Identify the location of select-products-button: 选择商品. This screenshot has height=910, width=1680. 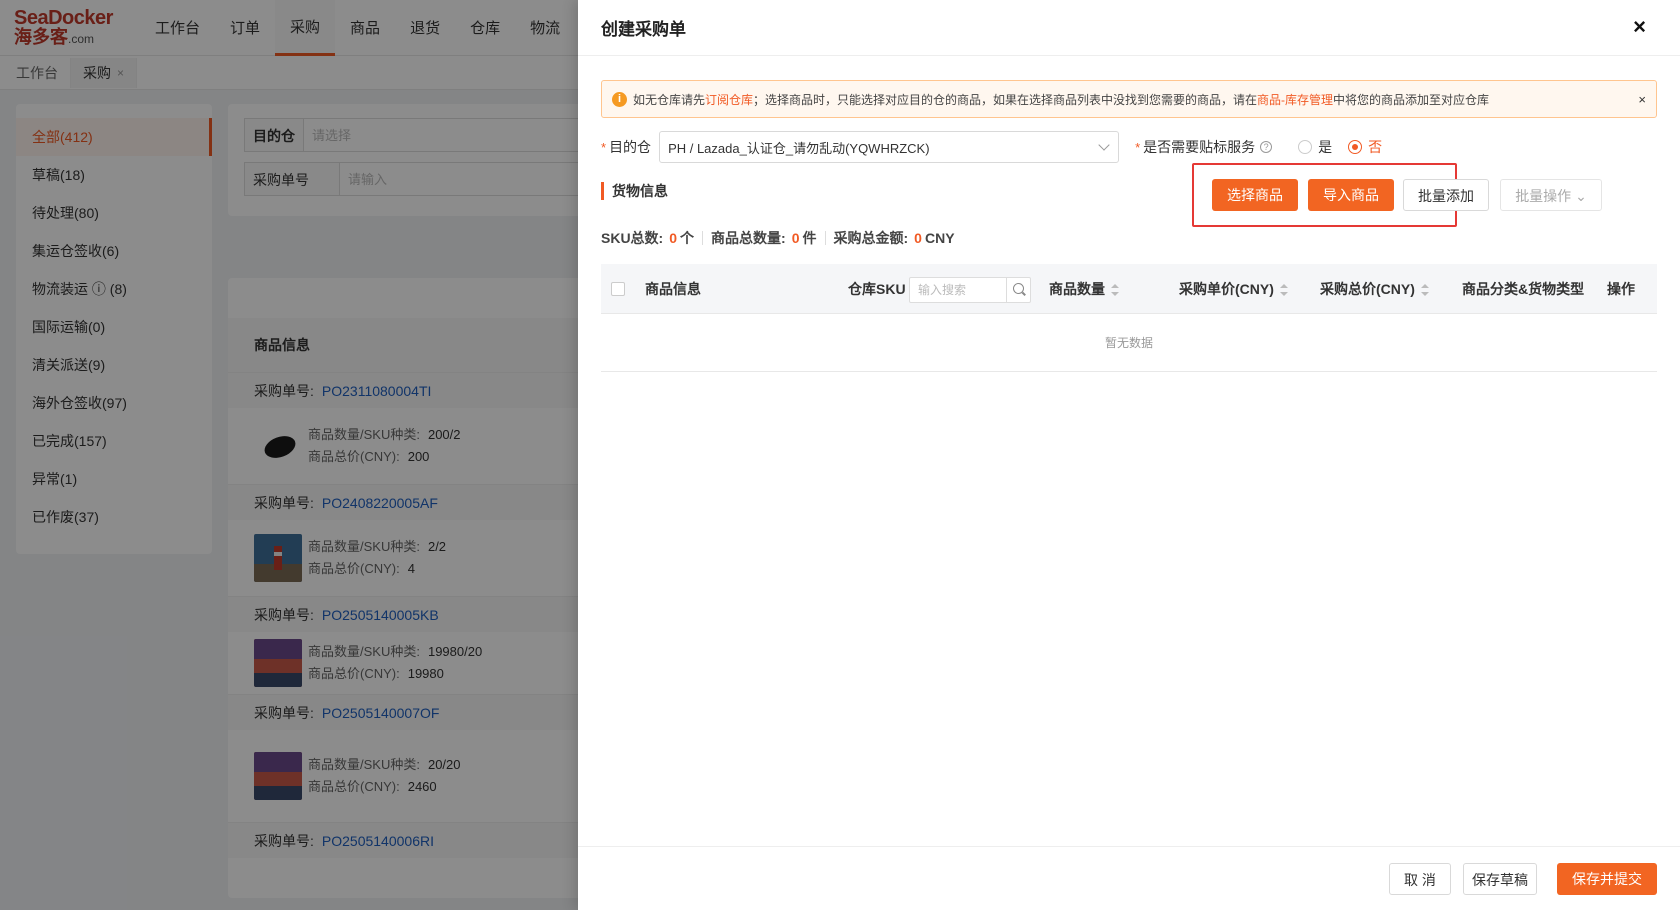
(1255, 195).